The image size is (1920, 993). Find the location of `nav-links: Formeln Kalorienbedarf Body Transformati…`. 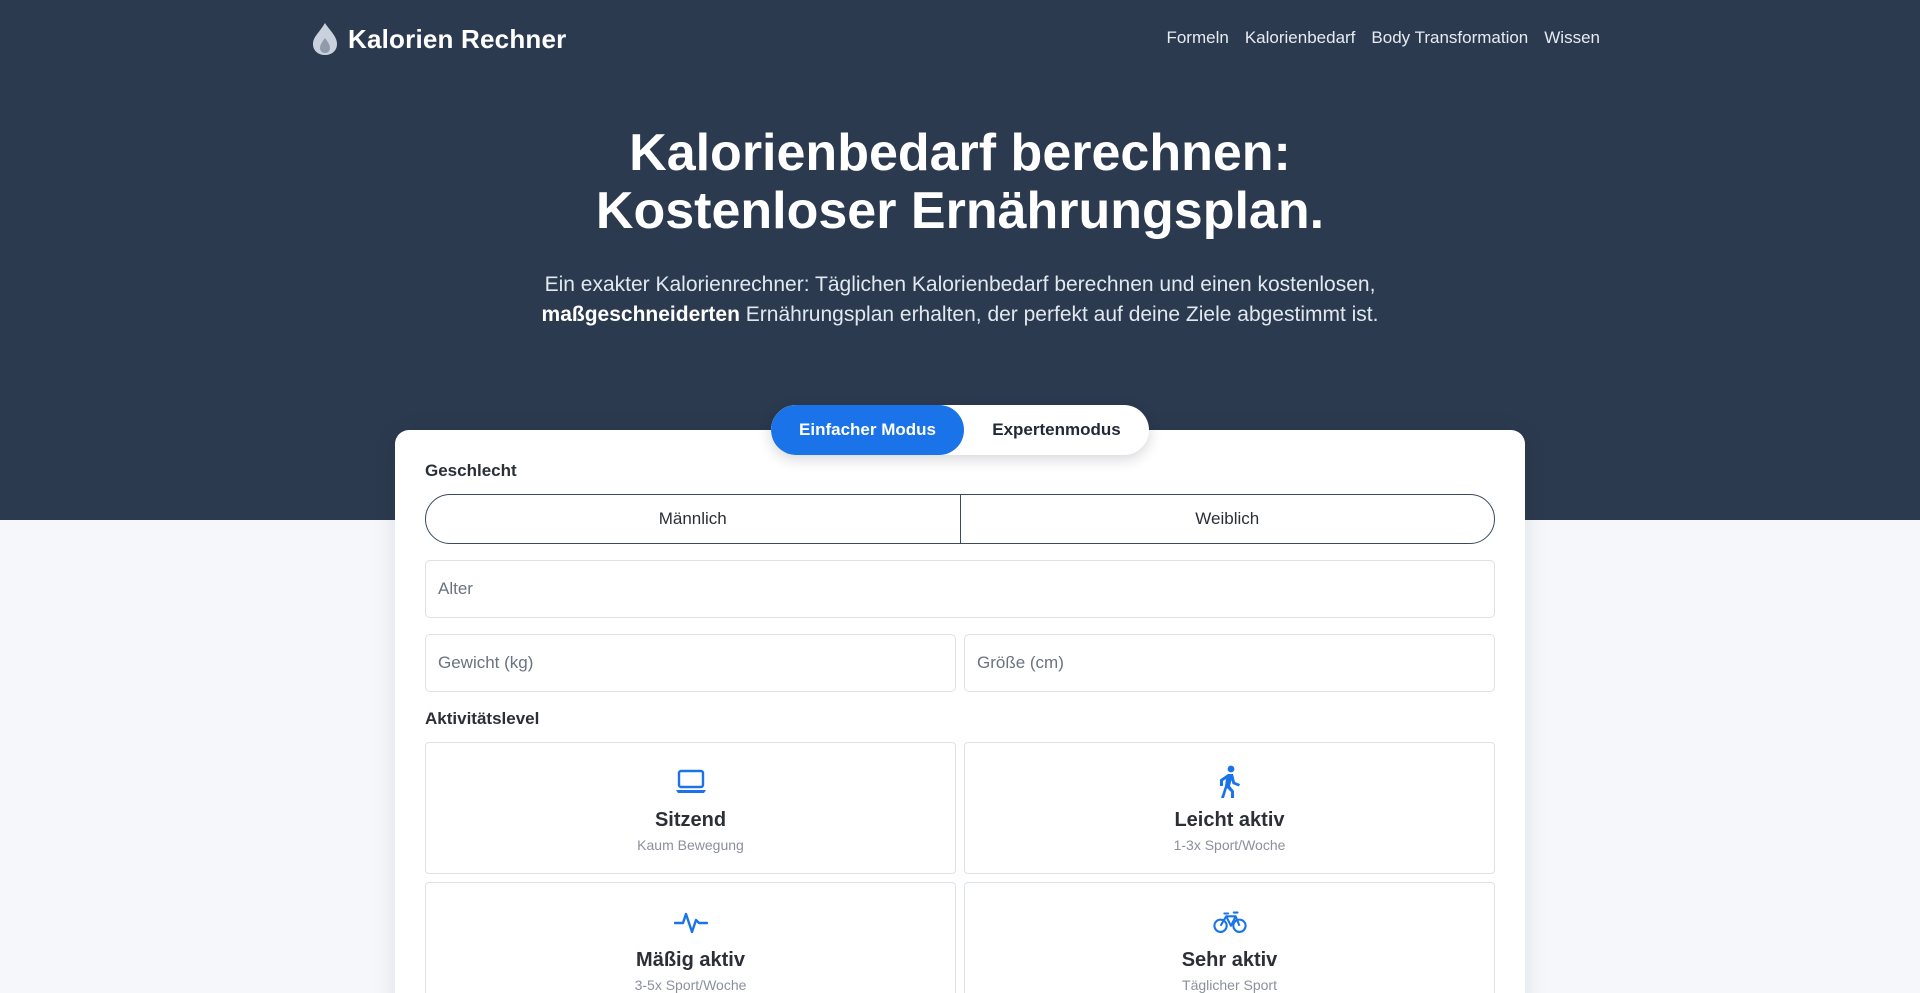

nav-links: Formeln Kalorienbedarf Body Transformati… is located at coordinates (1383, 38).